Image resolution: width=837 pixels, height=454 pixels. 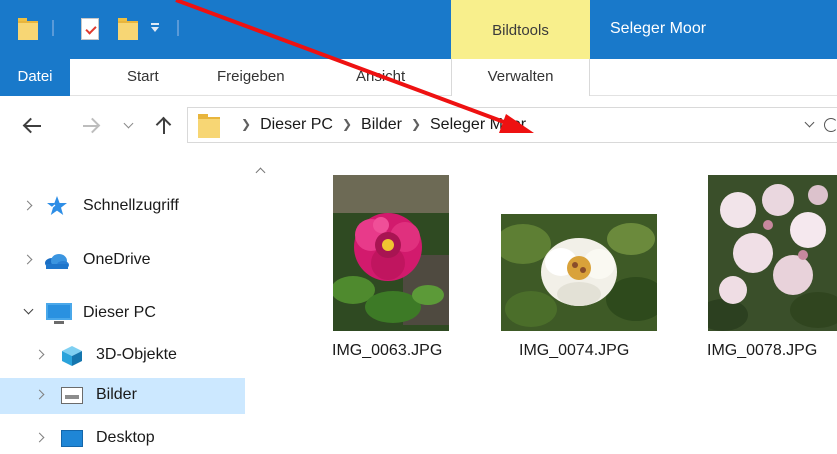 I want to click on forward-arrow-icon, so click(x=91, y=126).